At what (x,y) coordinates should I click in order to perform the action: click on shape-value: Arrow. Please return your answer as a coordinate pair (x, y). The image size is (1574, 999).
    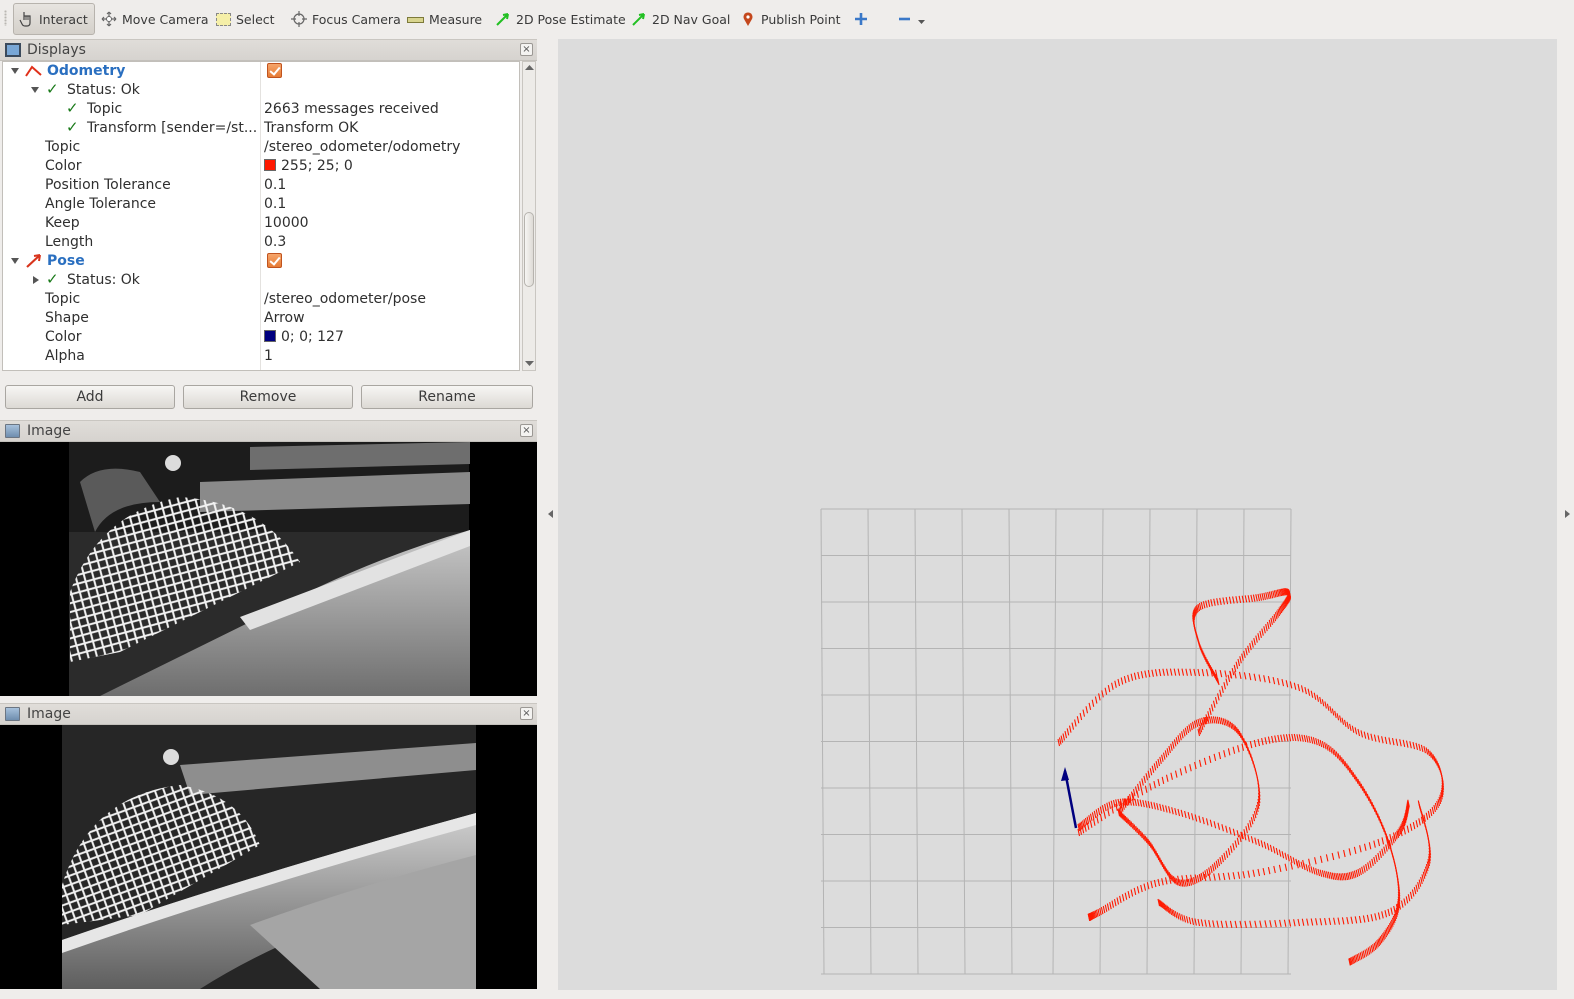
    Looking at the image, I should click on (284, 318).